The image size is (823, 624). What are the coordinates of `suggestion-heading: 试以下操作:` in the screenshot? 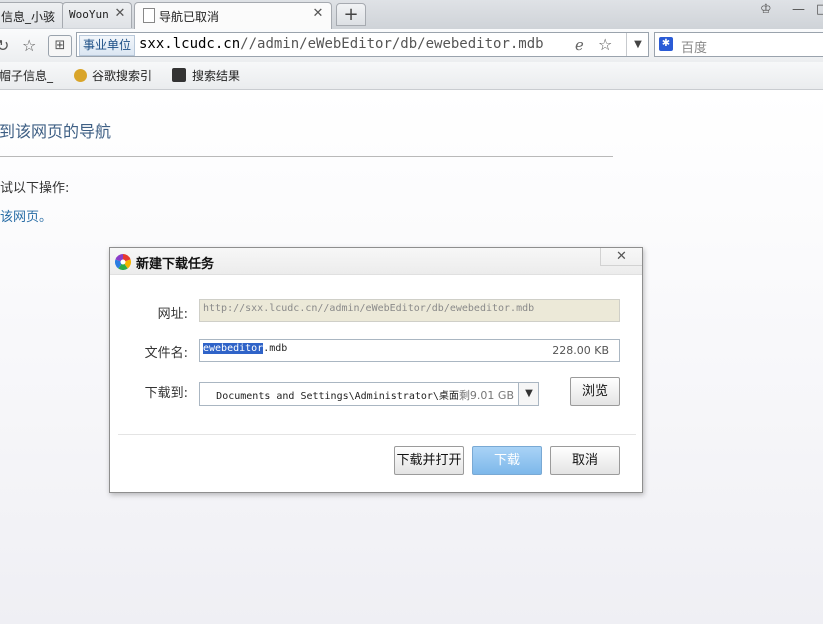 It's located at (35, 188).